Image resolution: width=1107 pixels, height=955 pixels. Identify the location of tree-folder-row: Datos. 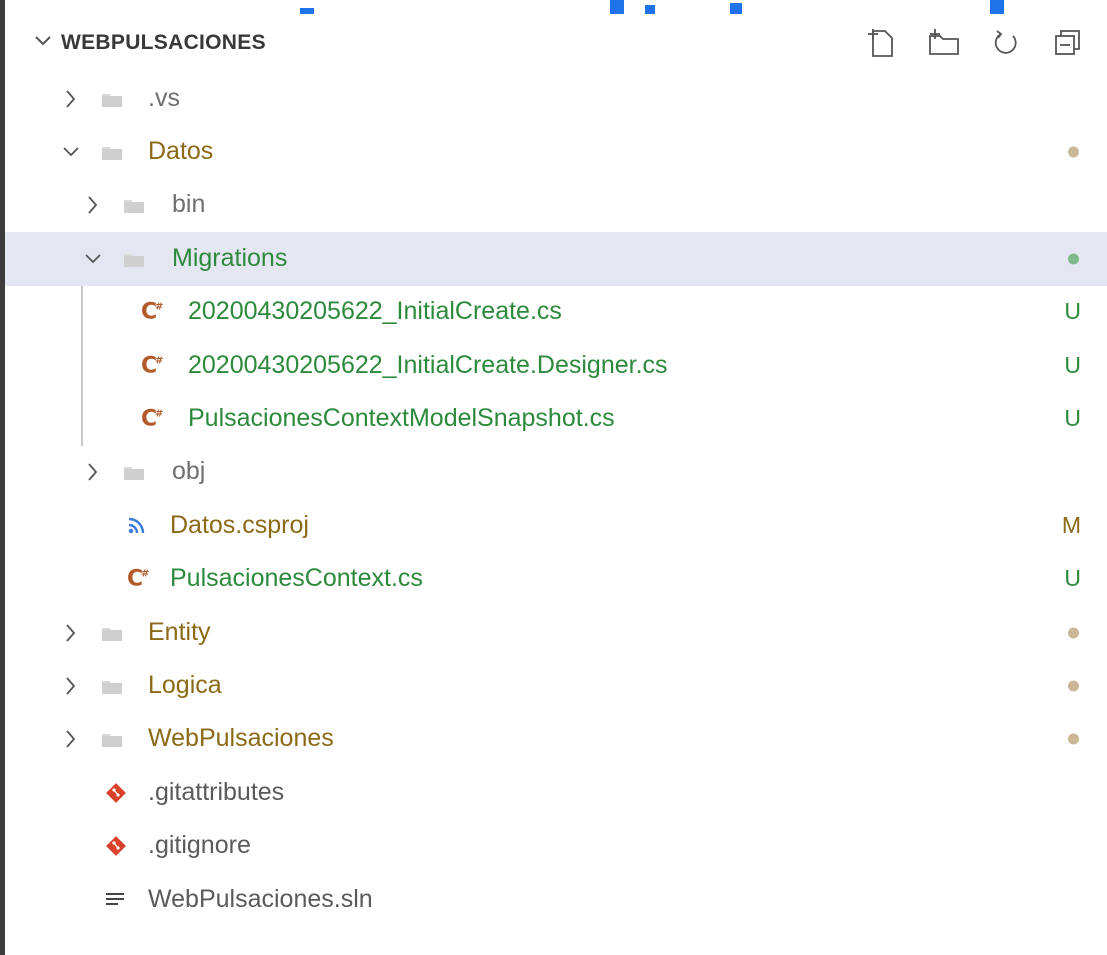
(556, 151).